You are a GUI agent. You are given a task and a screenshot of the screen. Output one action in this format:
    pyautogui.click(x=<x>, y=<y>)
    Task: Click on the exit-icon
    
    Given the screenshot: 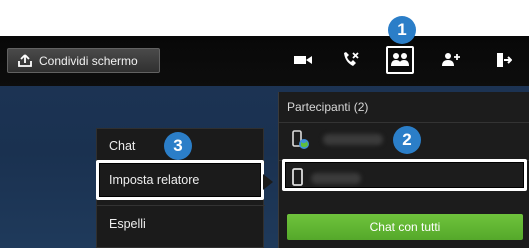 What is the action you would take?
    pyautogui.click(x=504, y=60)
    